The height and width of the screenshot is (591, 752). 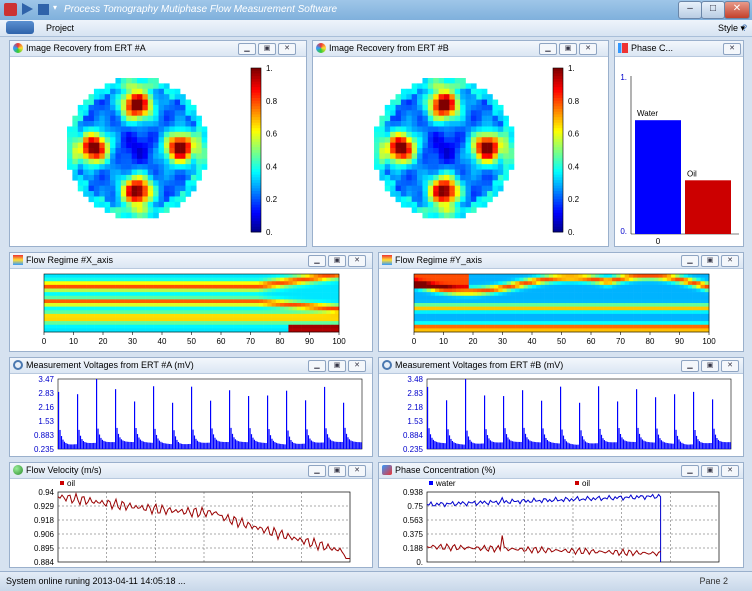 What do you see at coordinates (56, 9) in the screenshot?
I see `quick-access-dropdown-icon: ▾` at bounding box center [56, 9].